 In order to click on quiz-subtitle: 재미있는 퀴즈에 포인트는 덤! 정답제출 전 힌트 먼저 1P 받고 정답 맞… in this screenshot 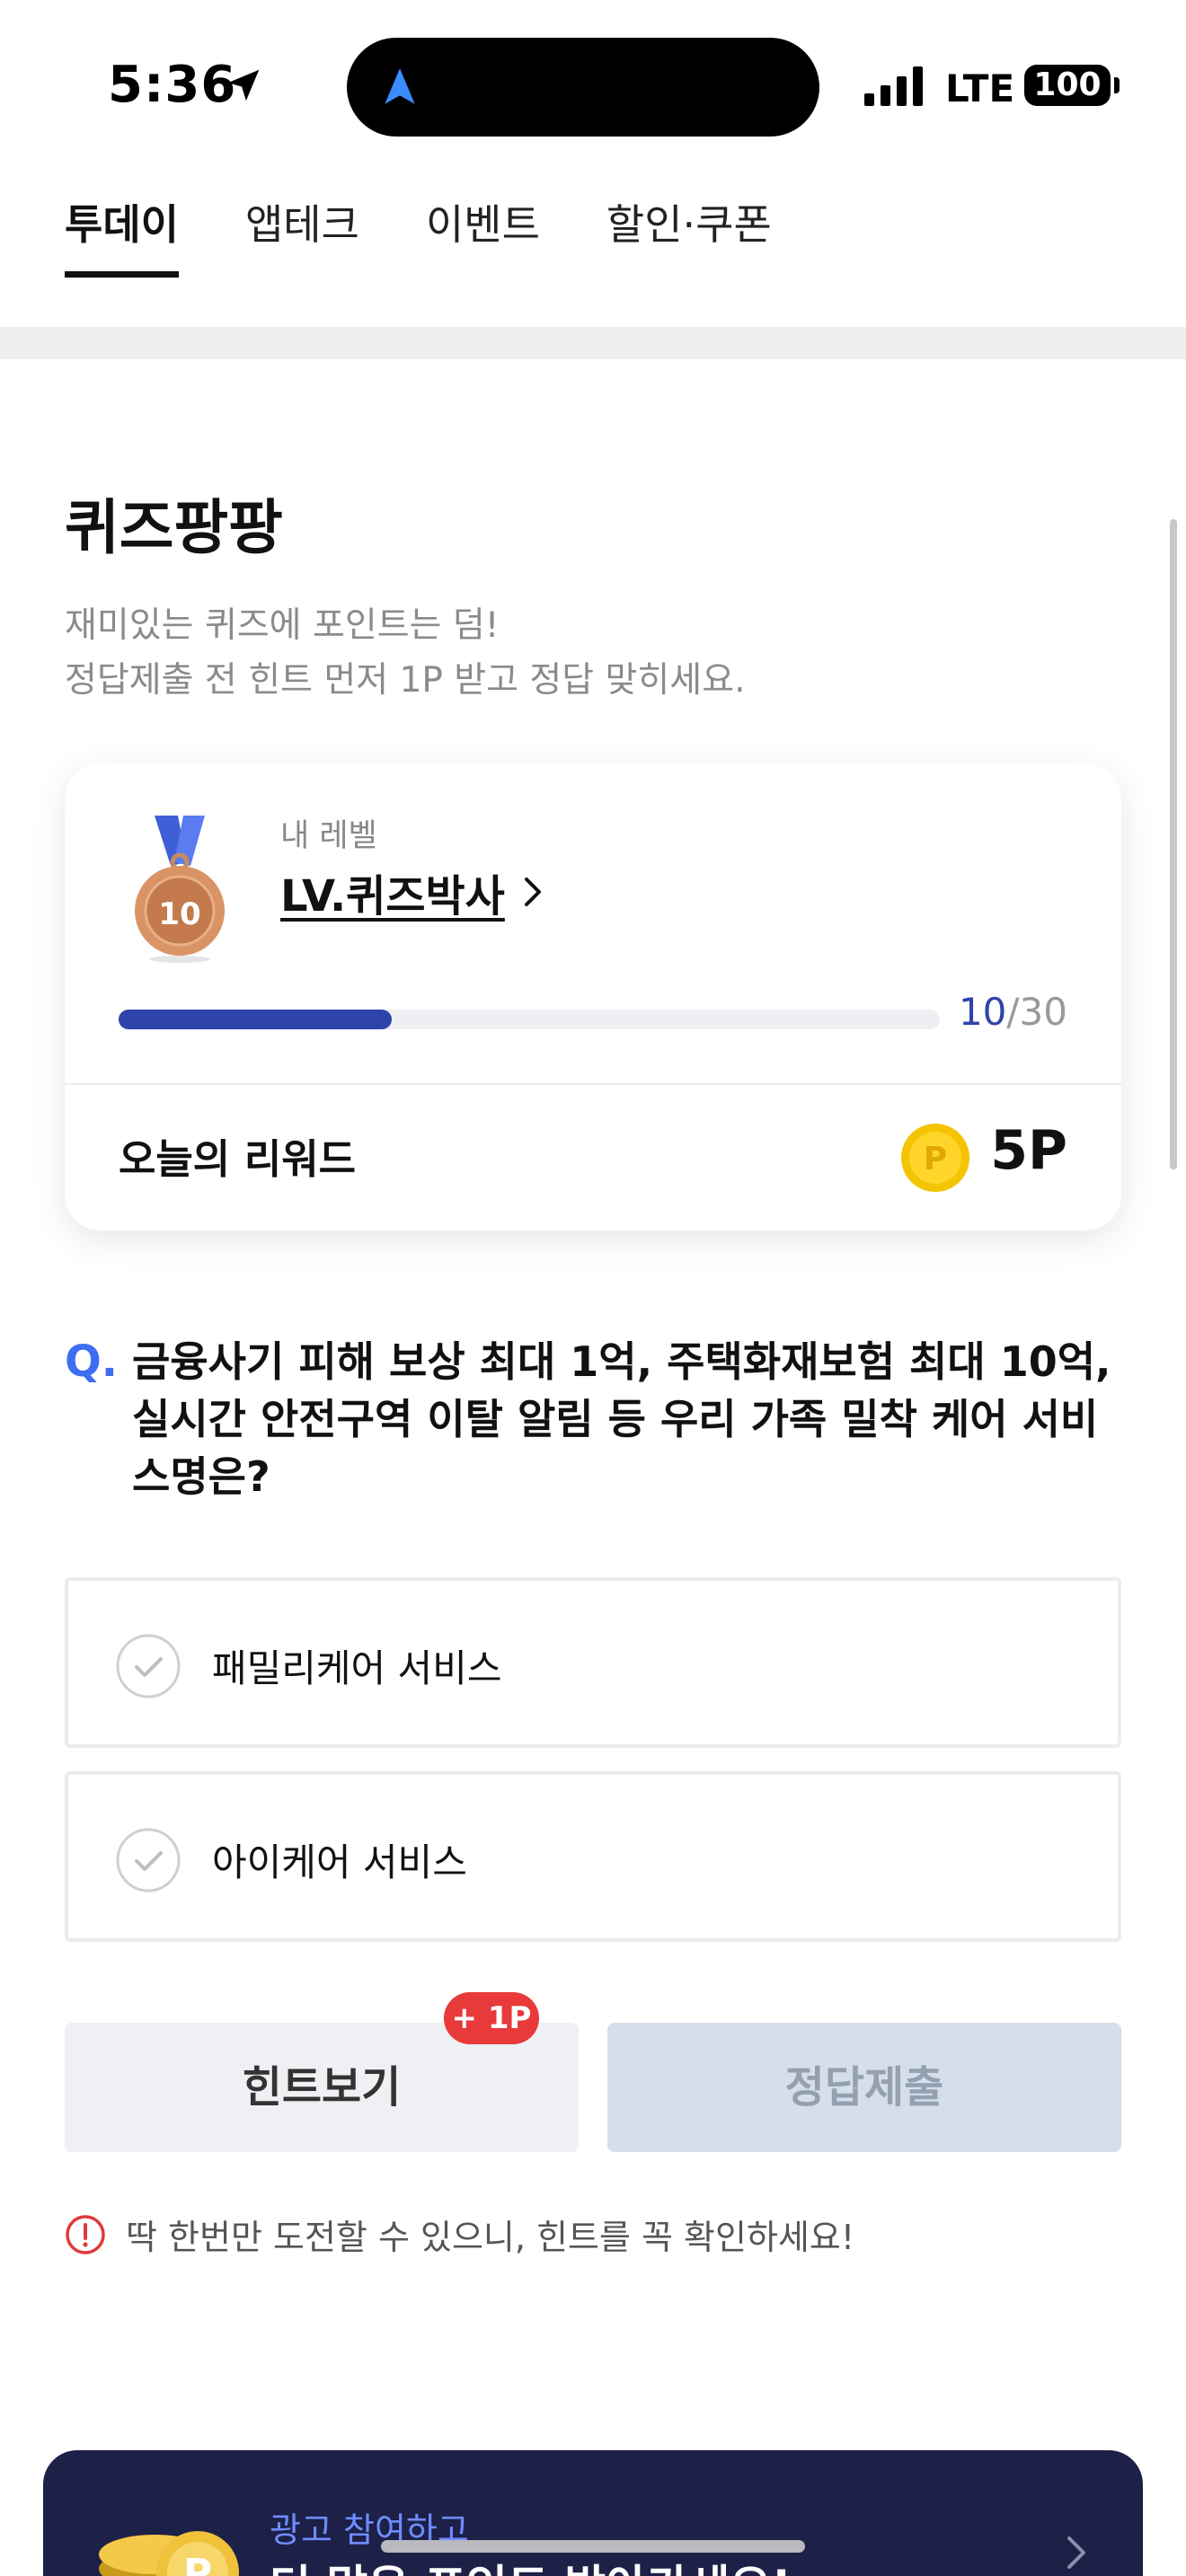, I will do `click(405, 653)`.